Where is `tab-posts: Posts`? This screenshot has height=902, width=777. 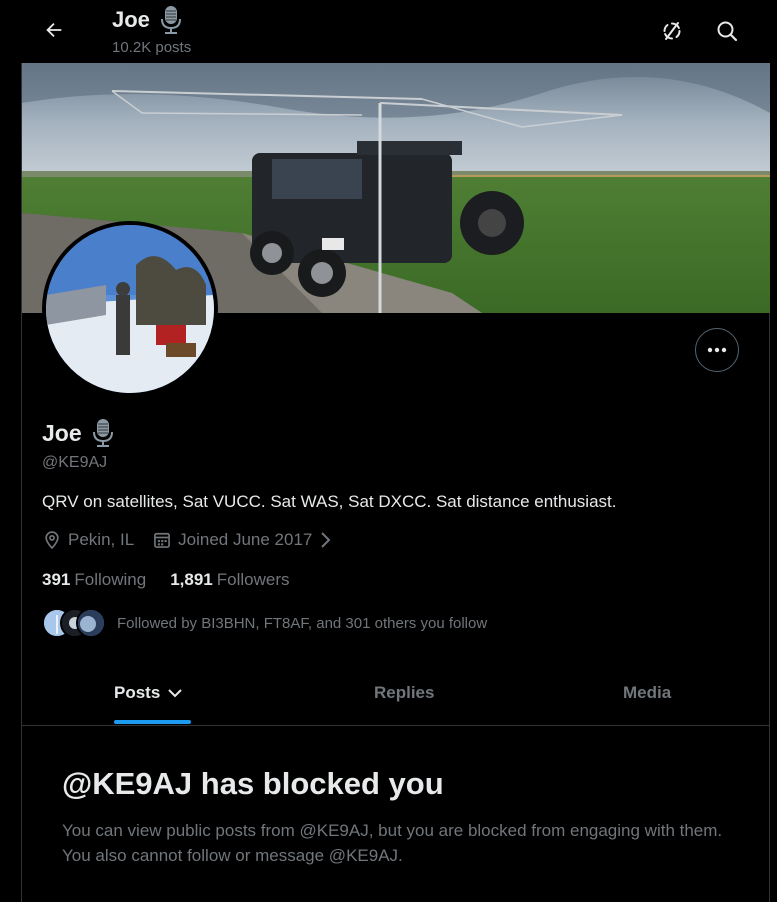 tab-posts: Posts is located at coordinates (149, 693).